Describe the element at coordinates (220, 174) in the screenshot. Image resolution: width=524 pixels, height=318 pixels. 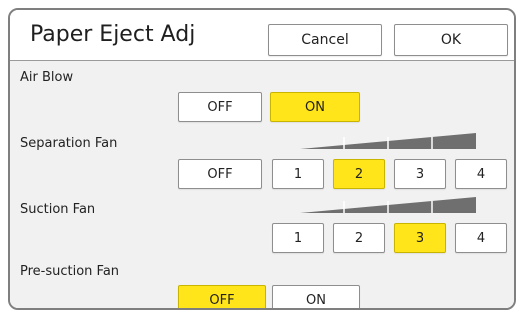
I see `separation-fan-off-button: OFF` at that location.